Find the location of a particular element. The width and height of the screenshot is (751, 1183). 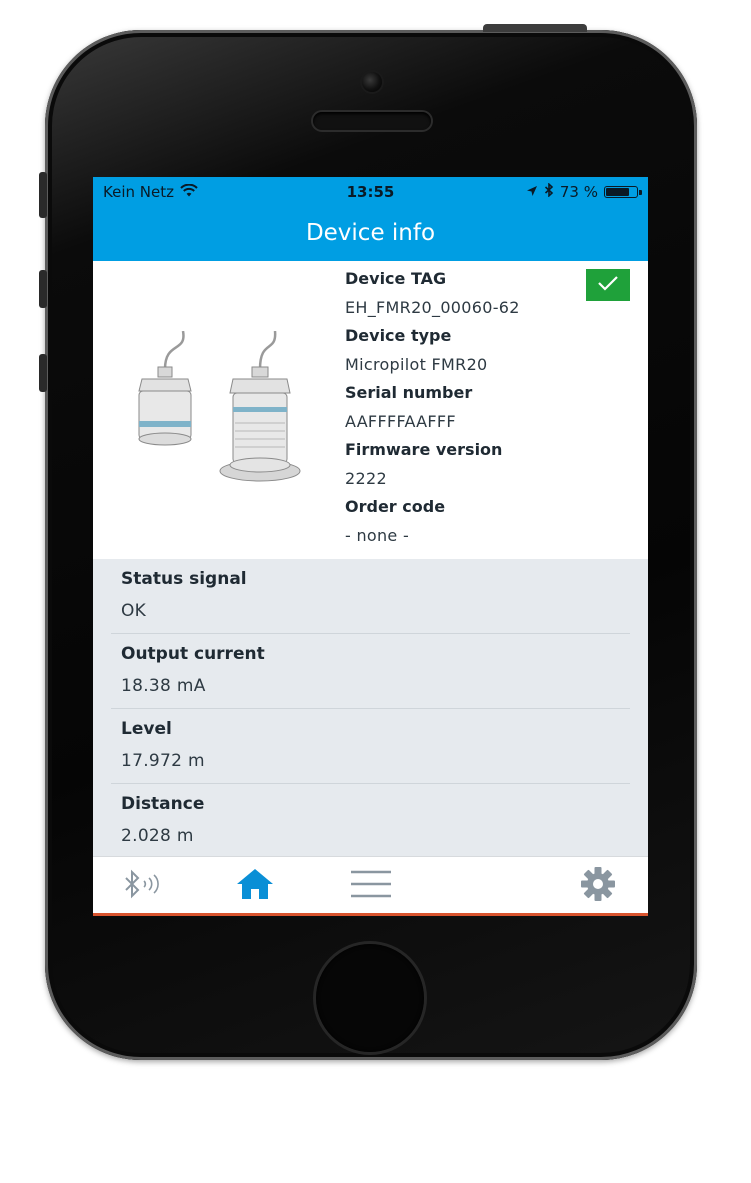

tab-bar is located at coordinates (370, 885).